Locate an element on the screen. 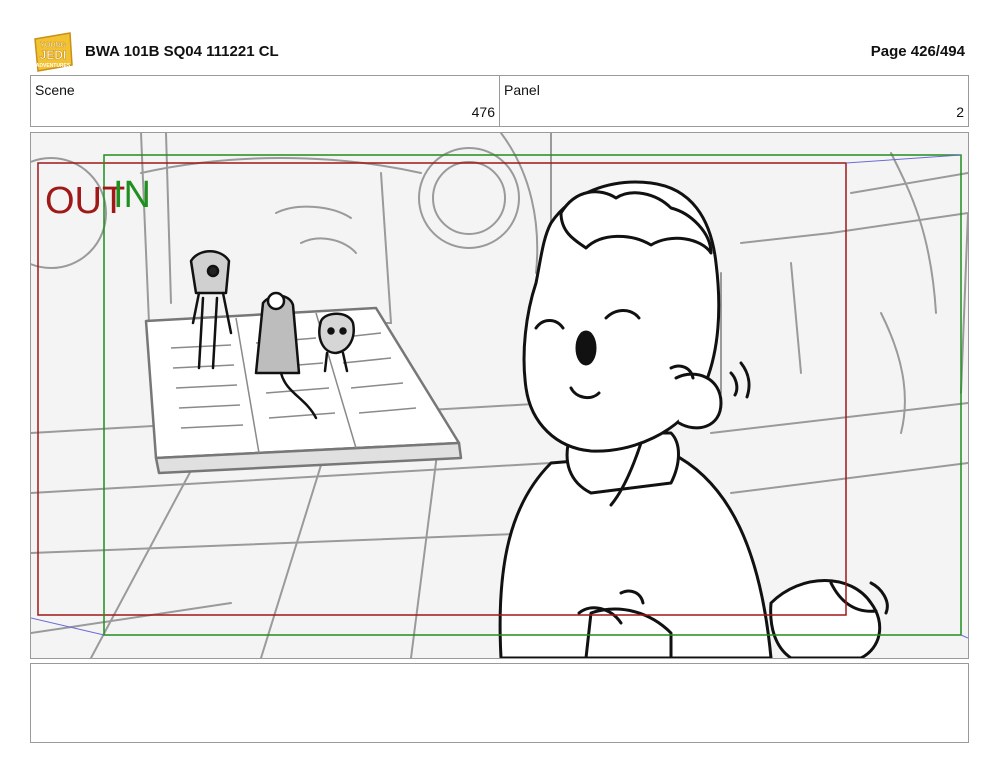 The image size is (1000, 773). panel-label: Panel is located at coordinates (522, 90).